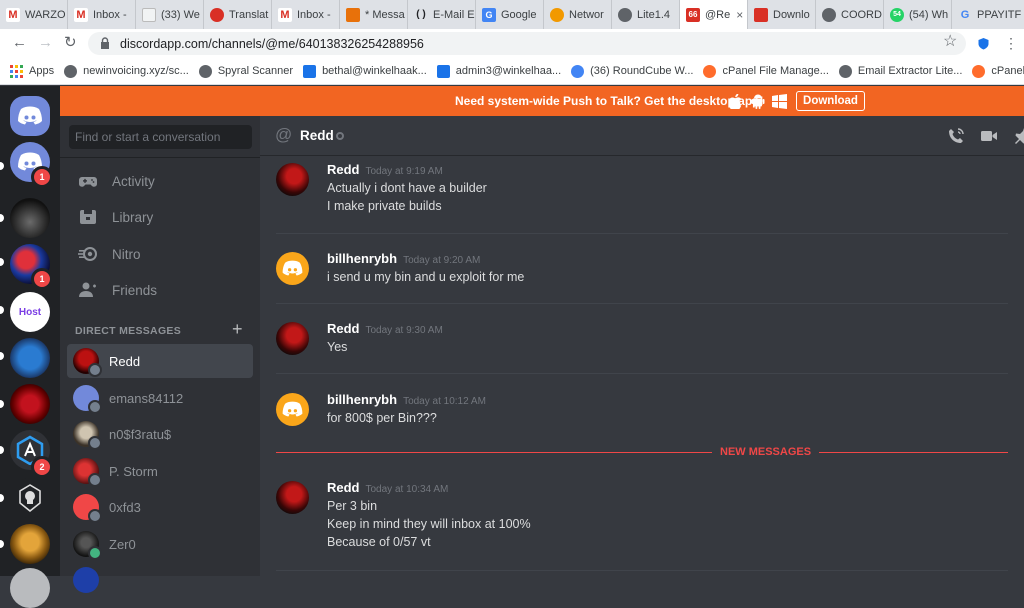 The width and height of the screenshot is (1024, 608). Describe the element at coordinates (646, 14) in the screenshot. I see `browser-tab: Lite1.4` at that location.